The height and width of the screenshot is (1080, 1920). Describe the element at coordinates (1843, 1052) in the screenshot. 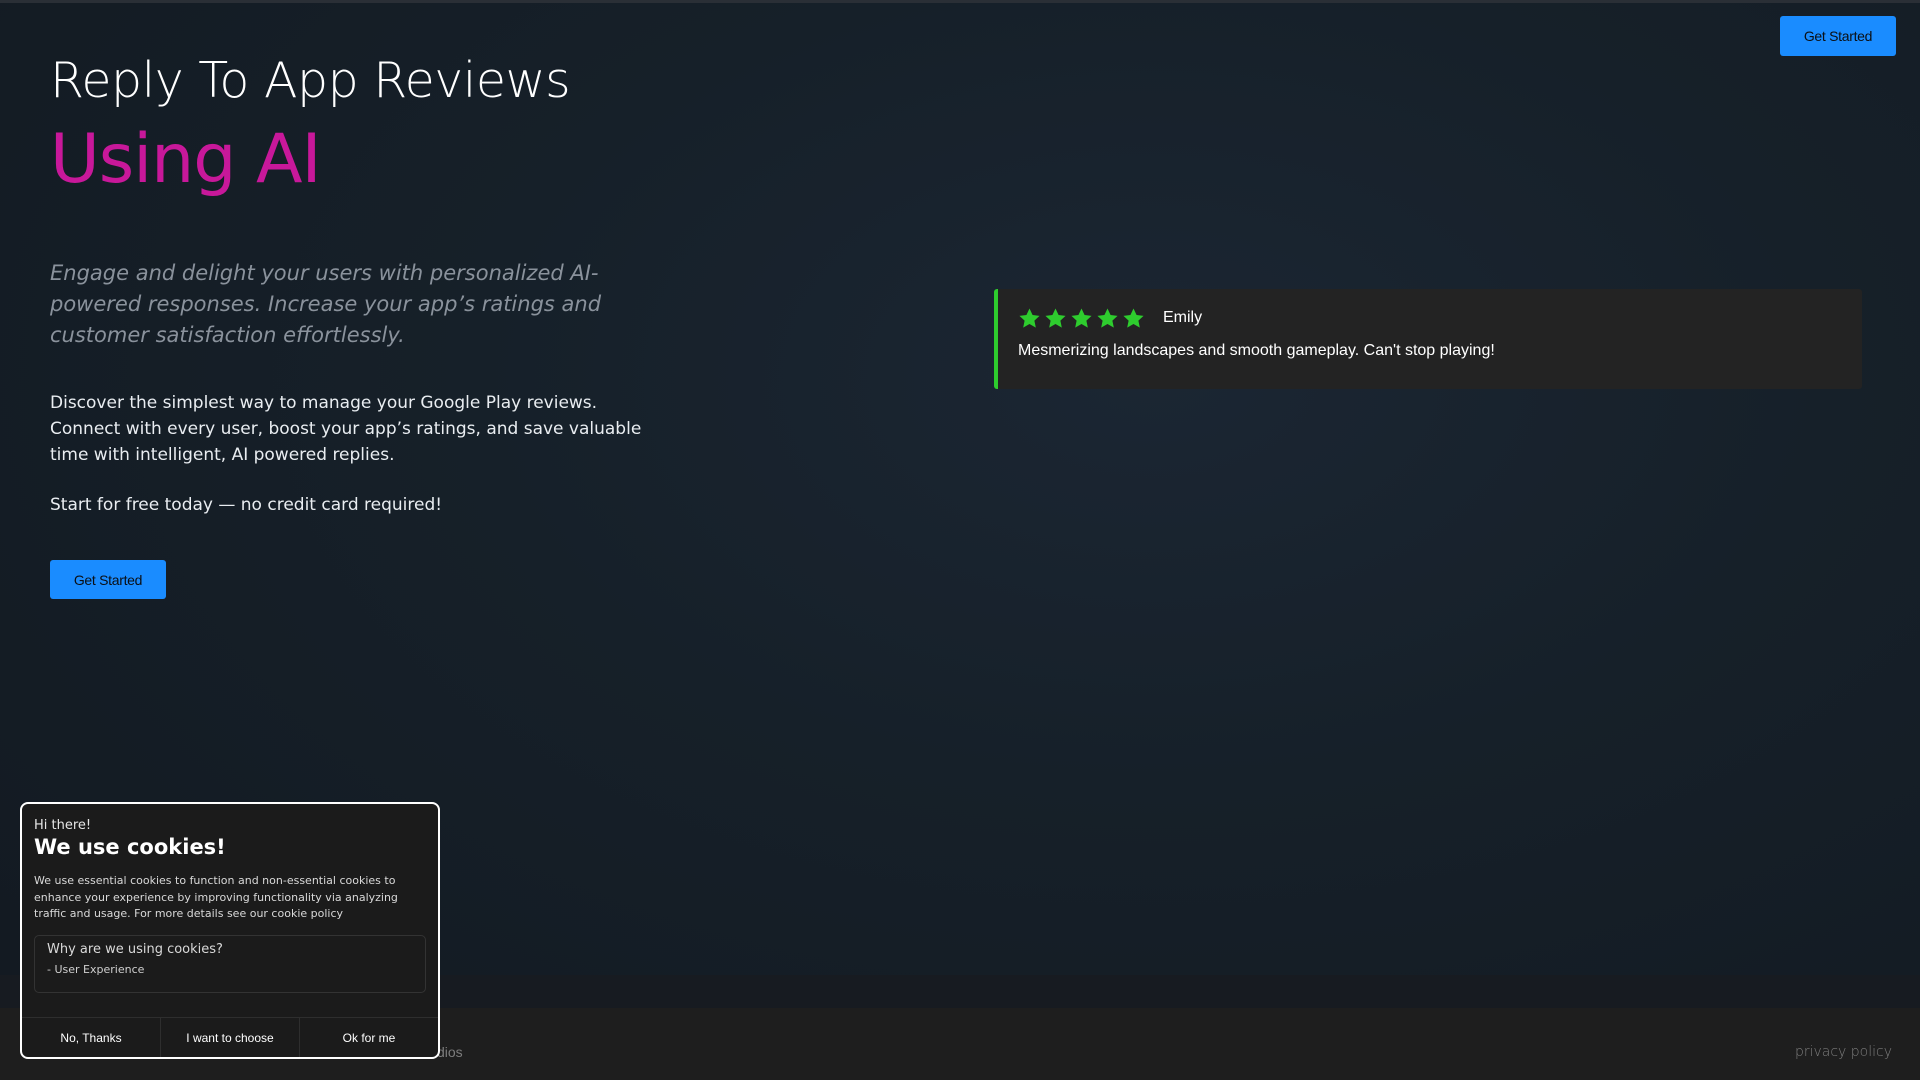

I see `privacy-policy-link: privacy policy` at that location.